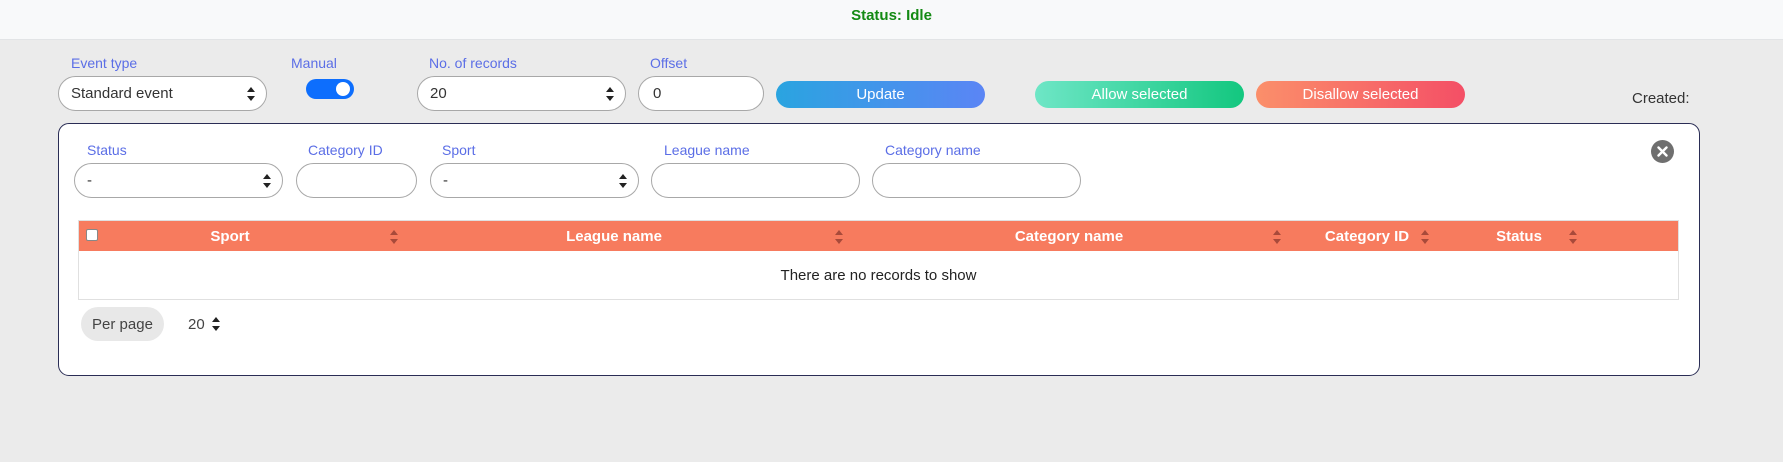 This screenshot has width=1783, height=462. I want to click on toggle-knob, so click(343, 89).